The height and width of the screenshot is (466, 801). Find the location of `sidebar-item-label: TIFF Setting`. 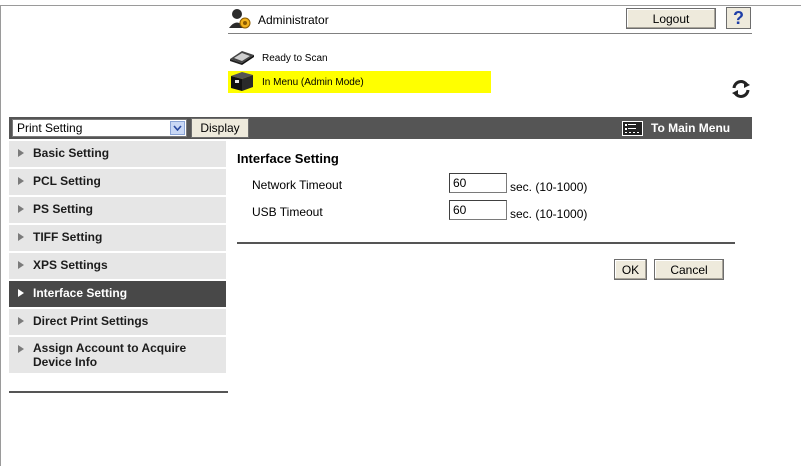

sidebar-item-label: TIFF Setting is located at coordinates (68, 237).